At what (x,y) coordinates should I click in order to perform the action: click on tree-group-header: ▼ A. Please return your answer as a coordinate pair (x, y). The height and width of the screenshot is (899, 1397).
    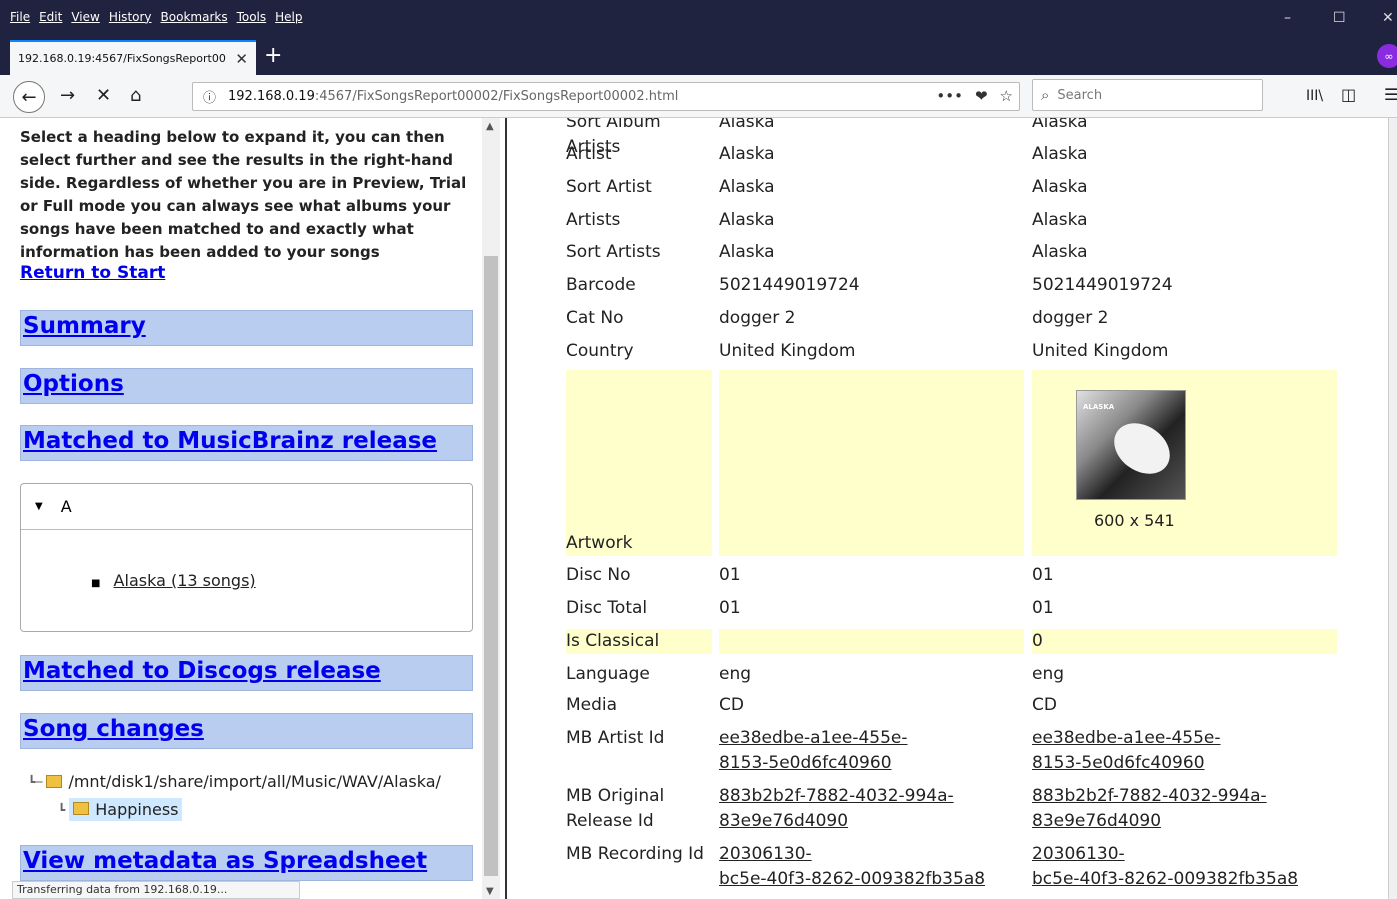
    Looking at the image, I should click on (246, 507).